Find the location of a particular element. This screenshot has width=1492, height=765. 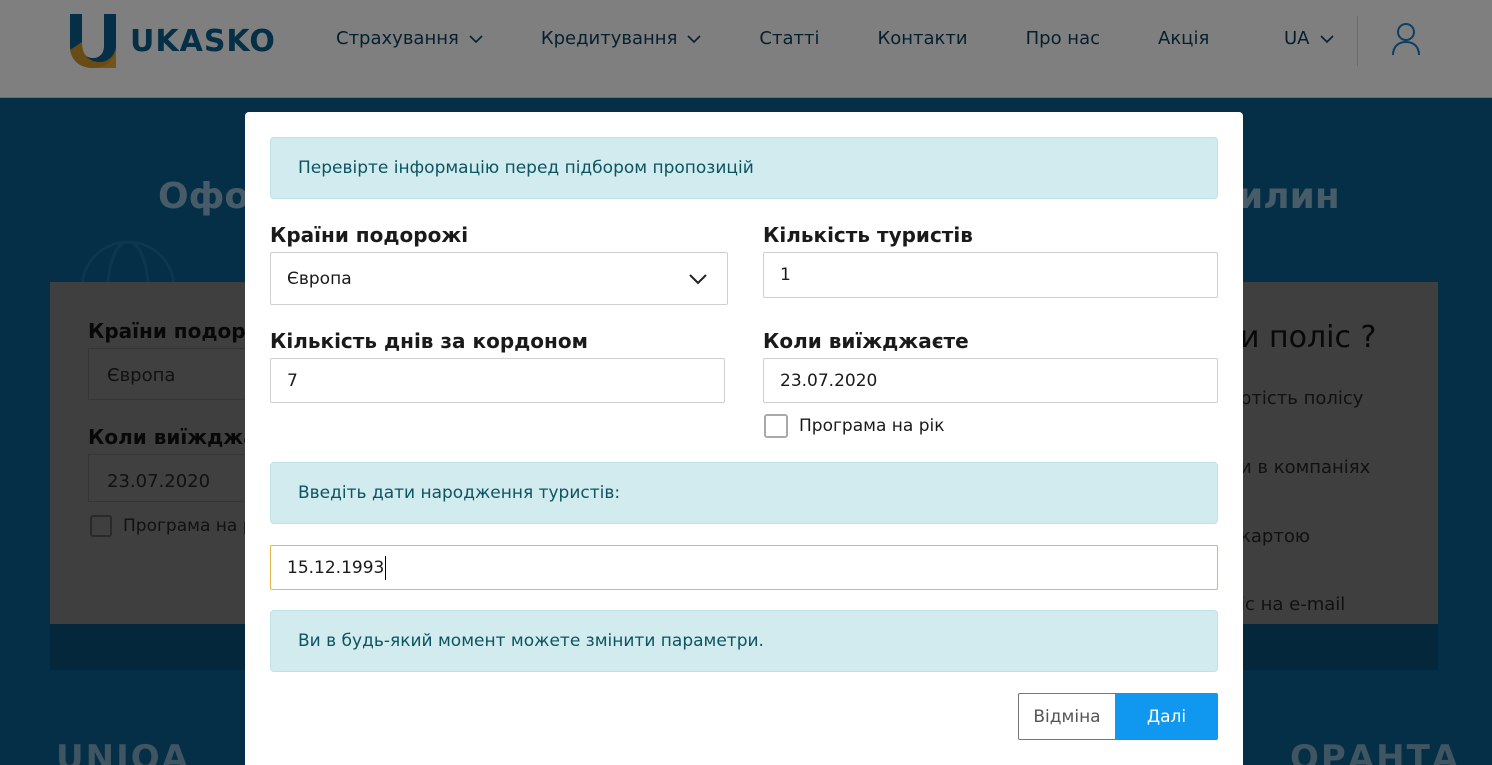

days-label: Кількість днів за кордоном is located at coordinates (429, 341).